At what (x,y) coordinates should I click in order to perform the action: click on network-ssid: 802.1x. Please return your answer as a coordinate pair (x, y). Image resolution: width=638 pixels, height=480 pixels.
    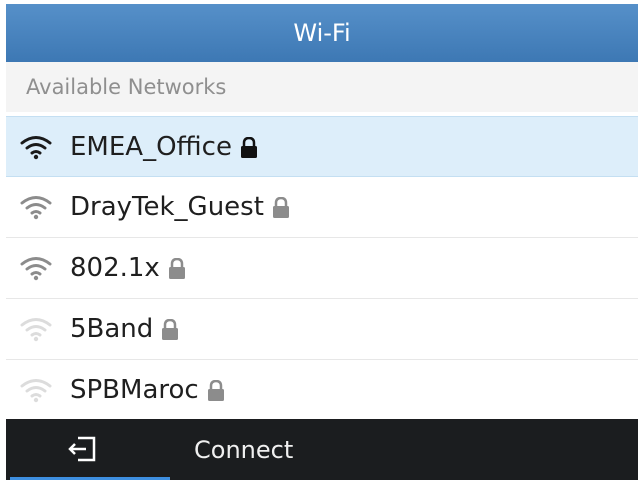
    Looking at the image, I should click on (115, 268).